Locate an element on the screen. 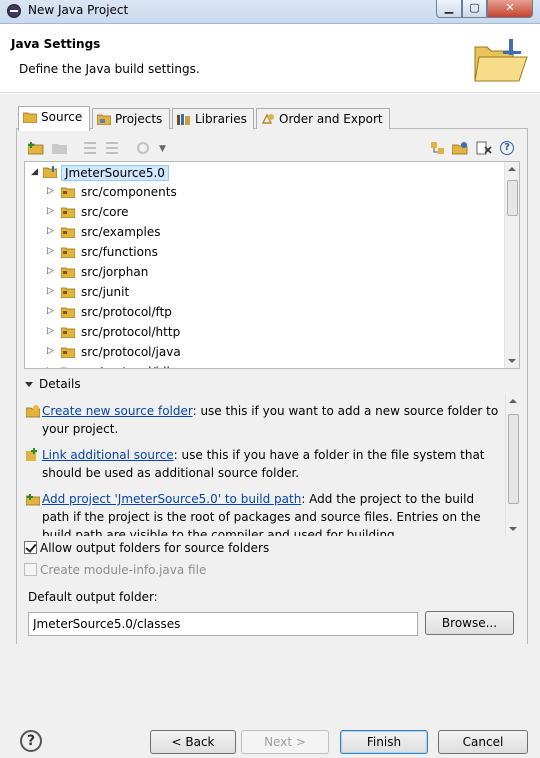 This screenshot has width=540, height=758. tab-libraries: Libraries is located at coordinates (213, 119).